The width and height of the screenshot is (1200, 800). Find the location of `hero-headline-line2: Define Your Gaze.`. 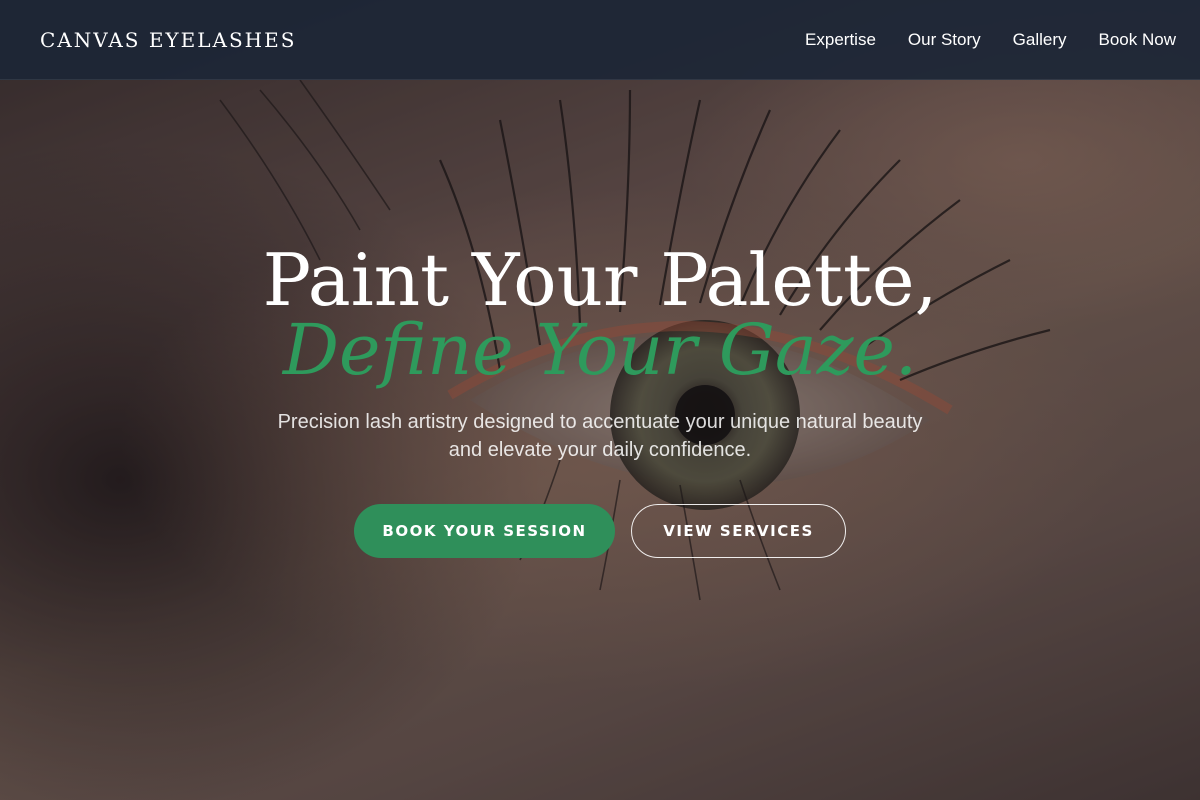

hero-headline-line2: Define Your Gaze. is located at coordinates (600, 350).